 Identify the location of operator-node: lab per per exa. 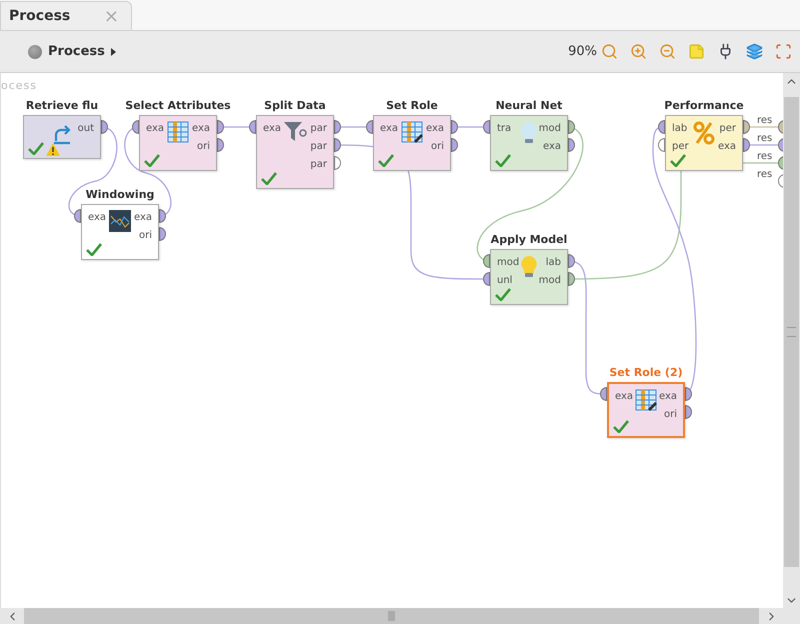
(704, 143).